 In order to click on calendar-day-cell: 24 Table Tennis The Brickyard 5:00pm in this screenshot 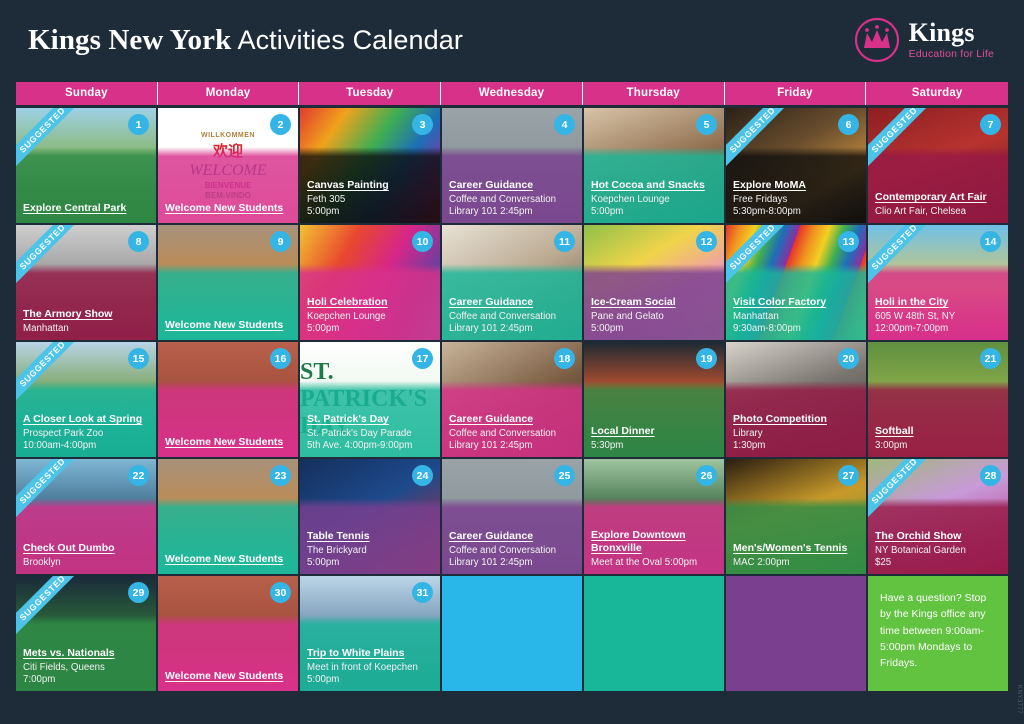, I will do `click(370, 516)`.